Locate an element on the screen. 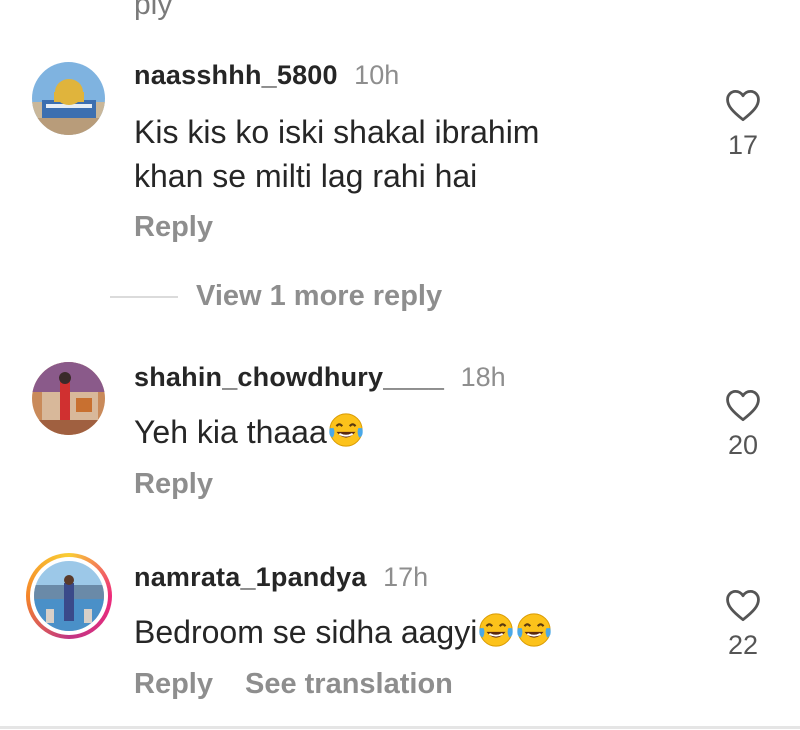 The height and width of the screenshot is (730, 800). previous-reply-cut: ply is located at coordinates (153, 10).